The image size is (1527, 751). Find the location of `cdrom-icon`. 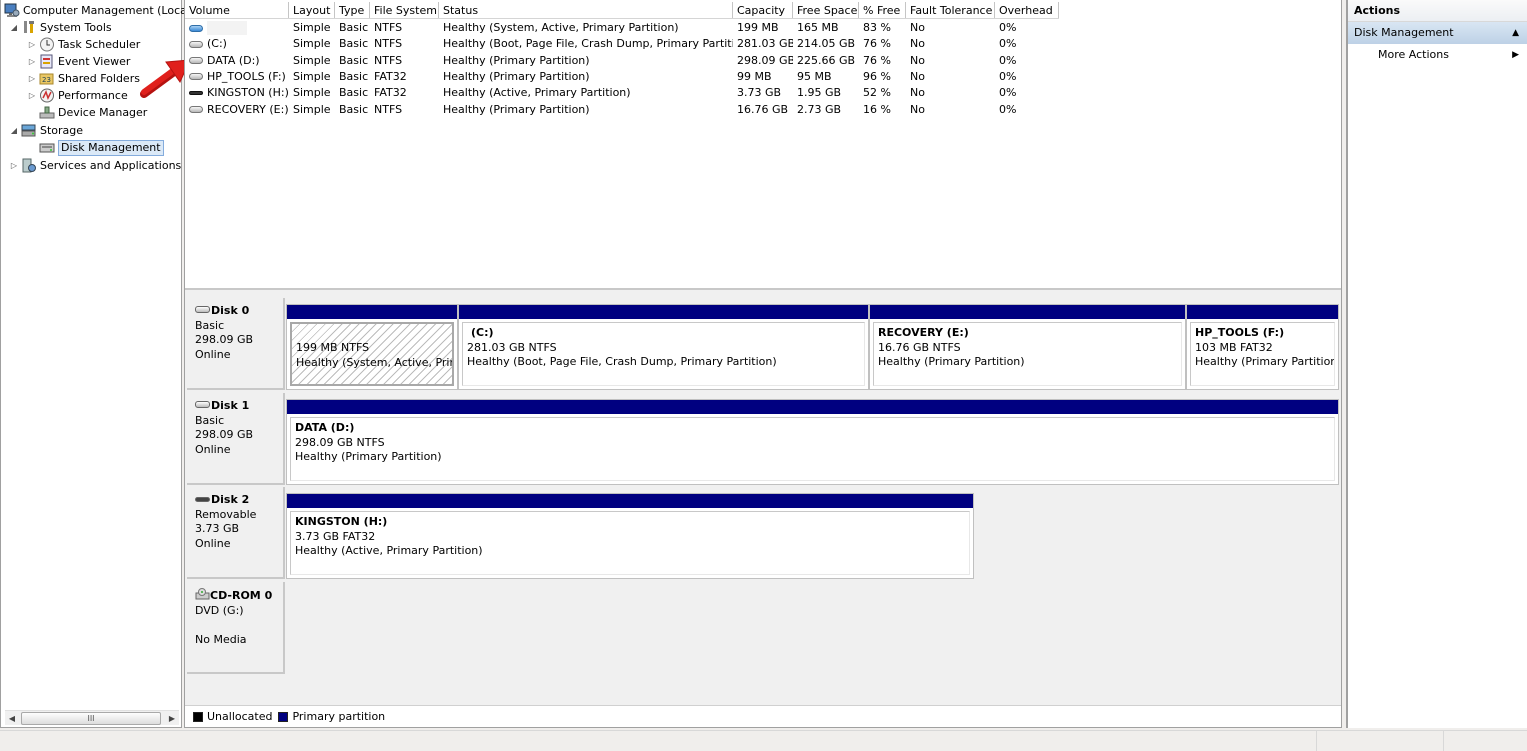

cdrom-icon is located at coordinates (202, 594).